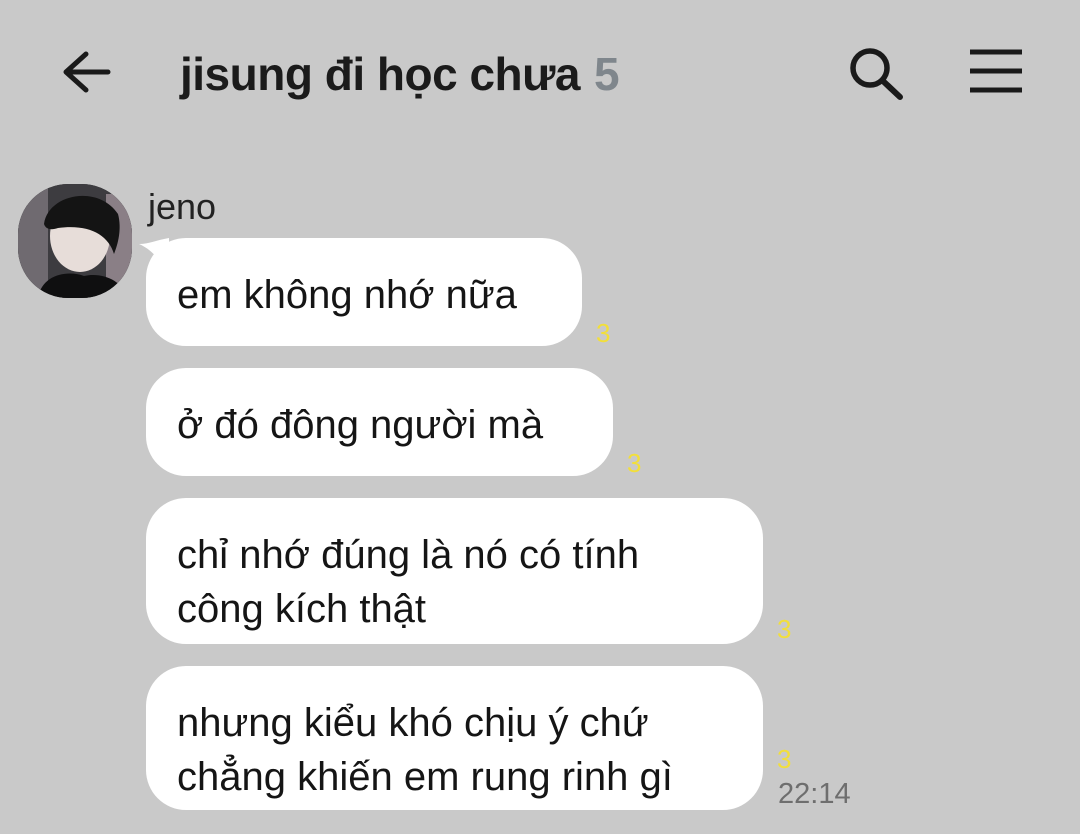  I want to click on message-bubble: ở đó đông người mà, so click(379, 422).